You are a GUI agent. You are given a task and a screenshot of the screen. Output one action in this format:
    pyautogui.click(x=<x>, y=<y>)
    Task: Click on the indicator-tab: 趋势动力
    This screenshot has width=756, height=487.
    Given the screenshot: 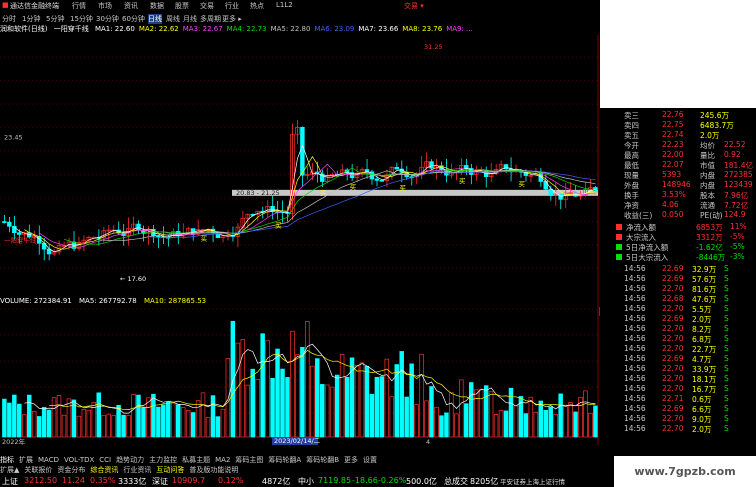 What is the action you would take?
    pyautogui.click(x=130, y=460)
    